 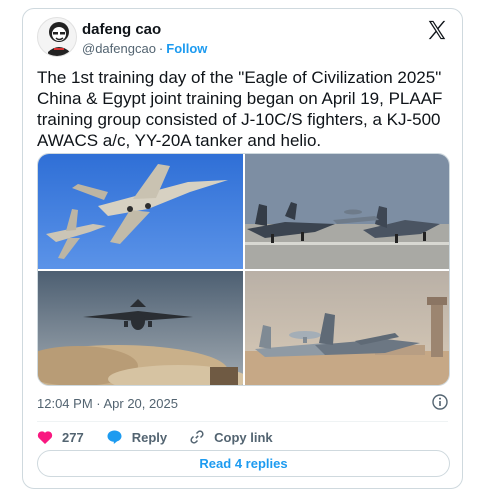 What do you see at coordinates (186, 48) in the screenshot?
I see `follow-button: Follow` at bounding box center [186, 48].